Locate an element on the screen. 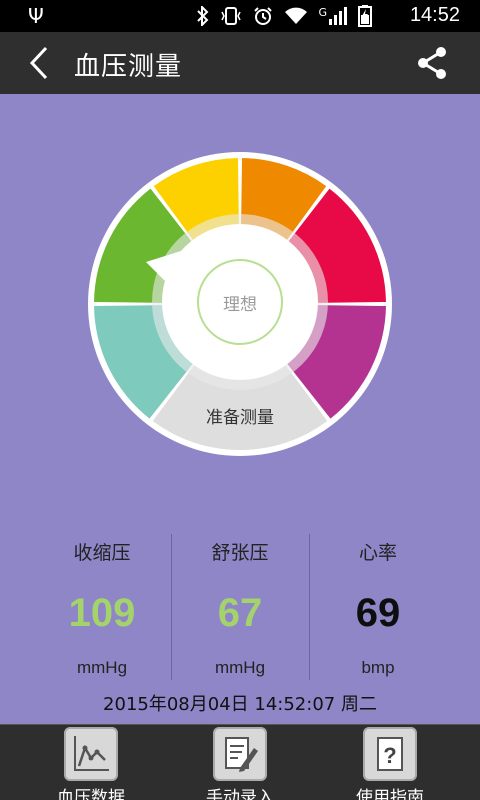  nav-manual-entry-label: 手动录入 is located at coordinates (240, 794).